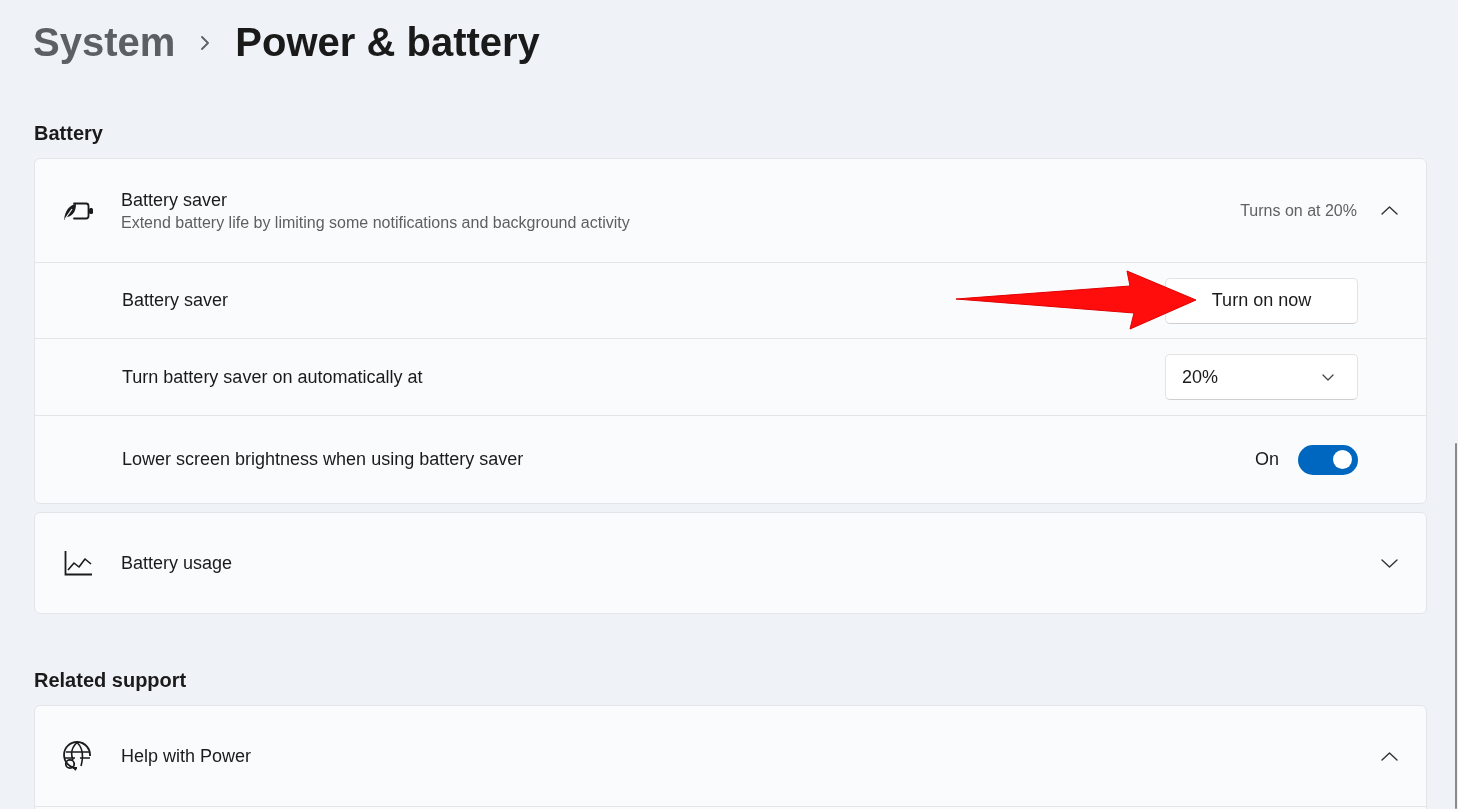 The image size is (1458, 809). What do you see at coordinates (1267, 459) in the screenshot?
I see `toggle-state-label: On` at bounding box center [1267, 459].